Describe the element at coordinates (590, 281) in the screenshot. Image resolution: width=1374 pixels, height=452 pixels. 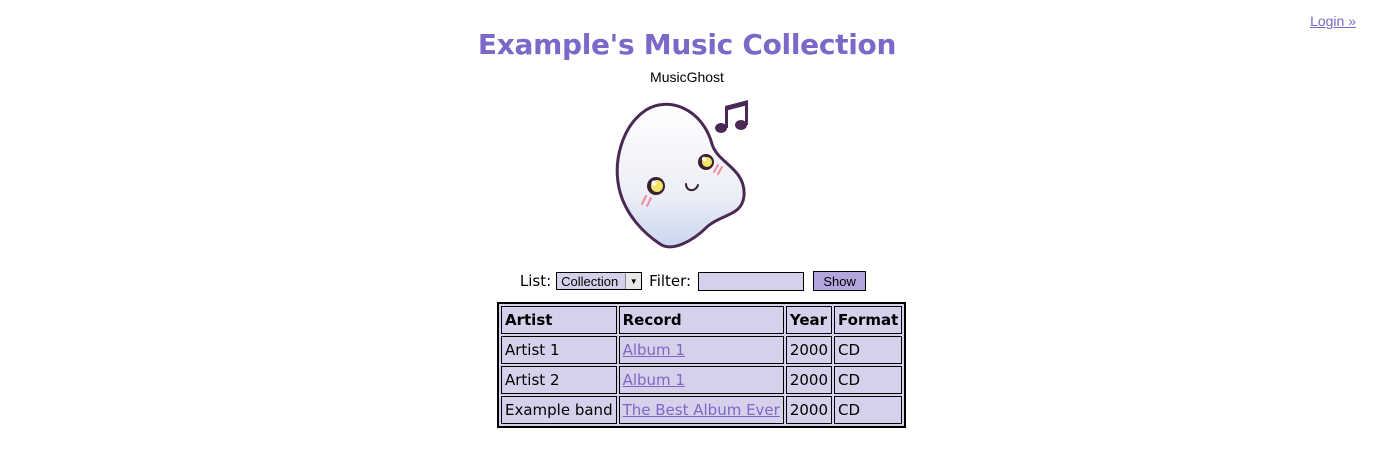
I see `list-selected-value: Collection` at that location.